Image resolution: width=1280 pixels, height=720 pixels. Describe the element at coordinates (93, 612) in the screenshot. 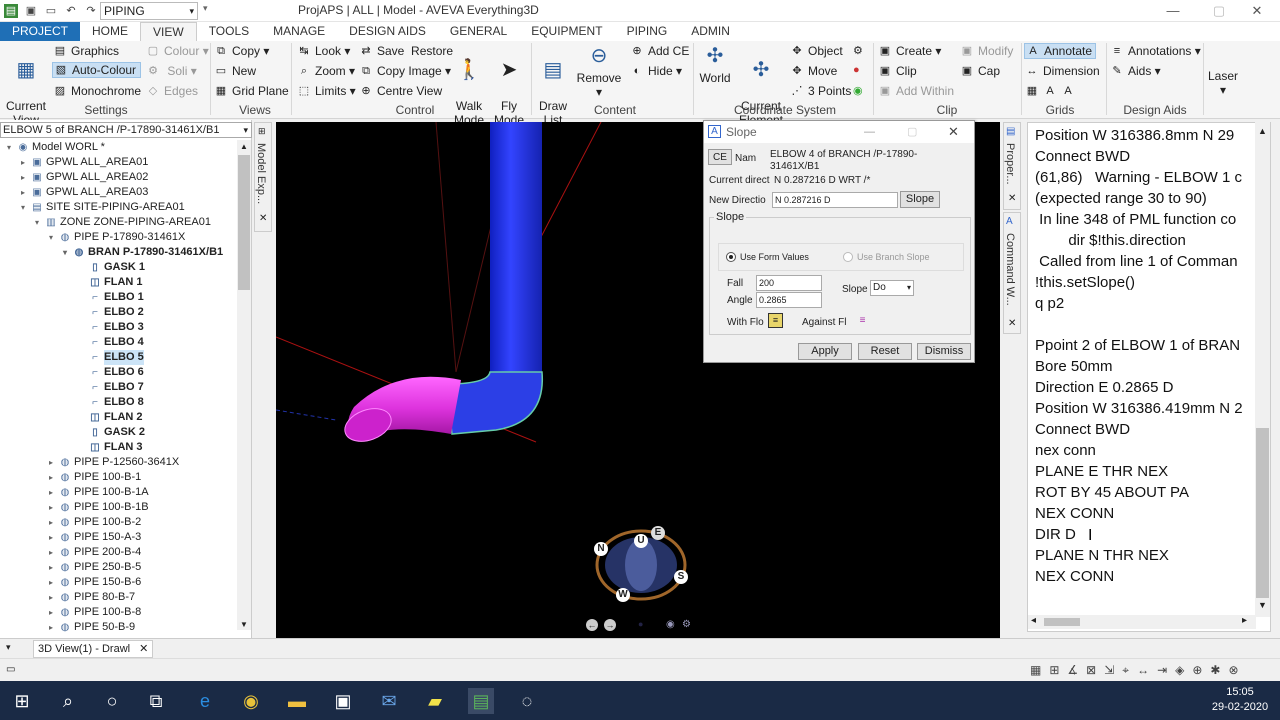

I see `tree-item: ▸ ◍ PIPE 100-B-8` at that location.